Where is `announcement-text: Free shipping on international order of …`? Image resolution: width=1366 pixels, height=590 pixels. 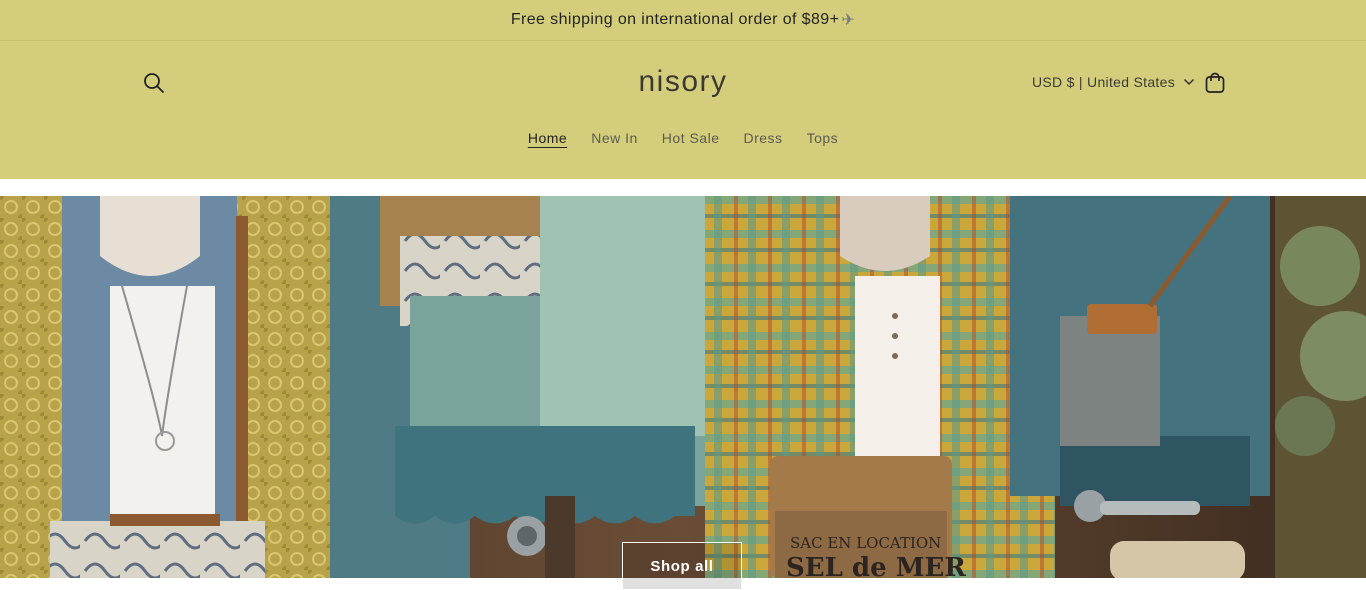
announcement-text: Free shipping on international order of … is located at coordinates (675, 19).